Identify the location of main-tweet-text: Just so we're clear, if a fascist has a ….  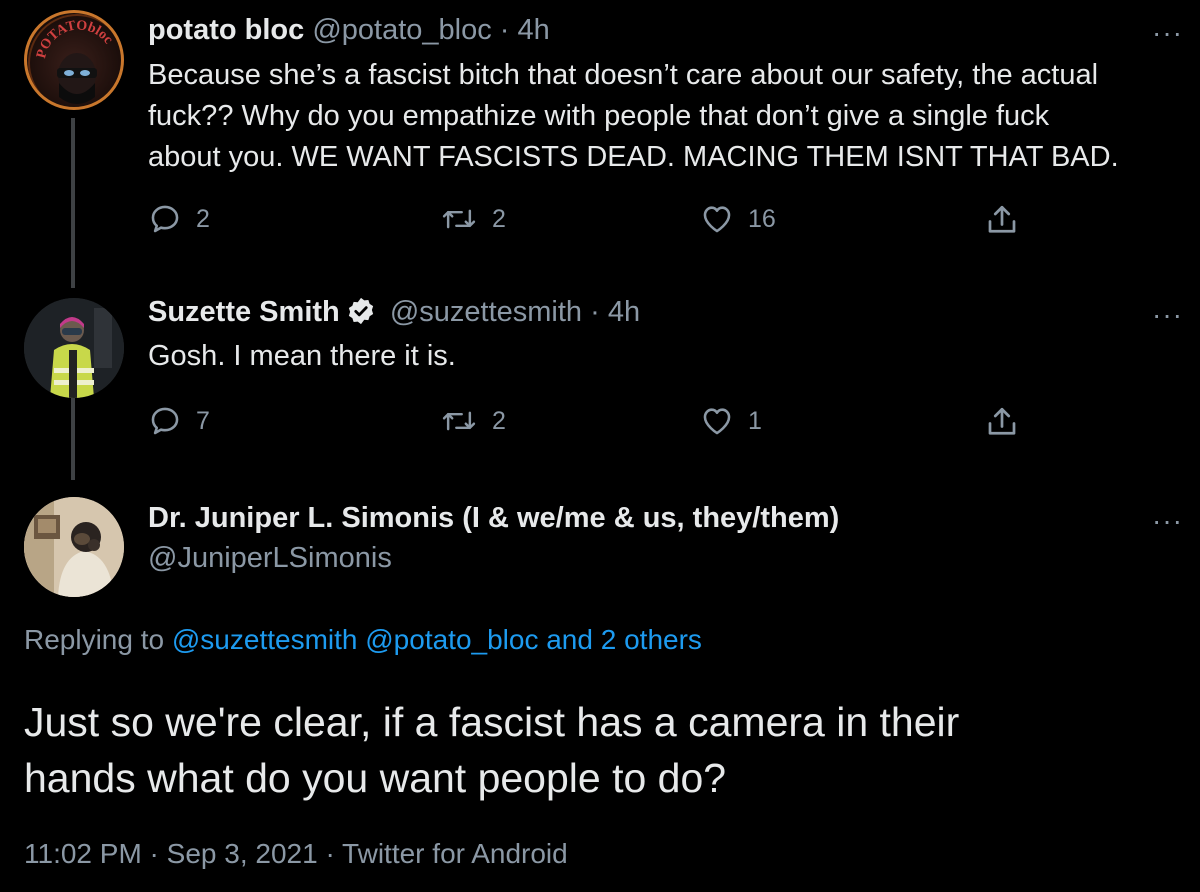
(599, 750).